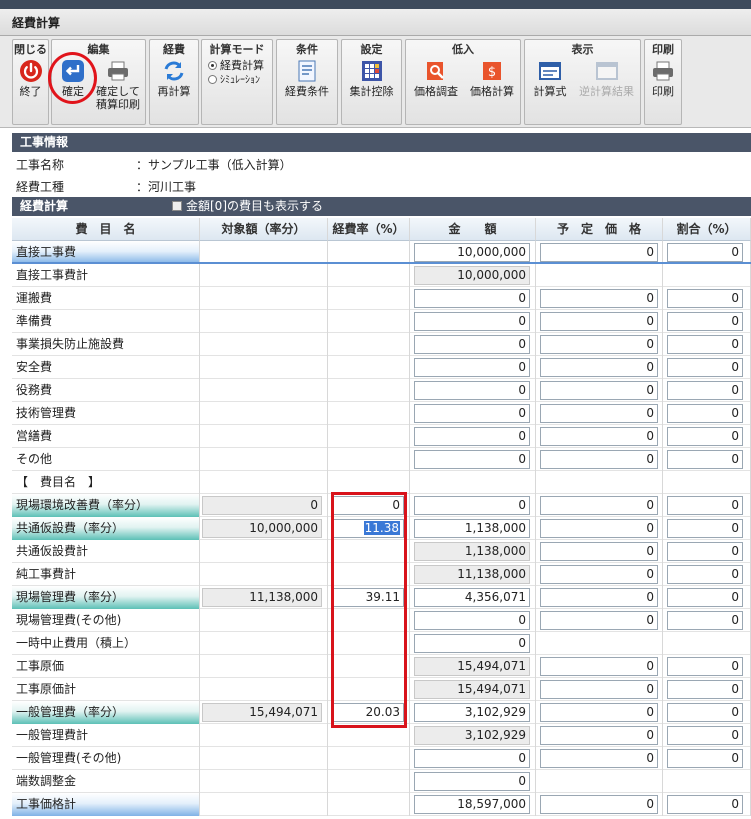 The height and width of the screenshot is (819, 751). What do you see at coordinates (472, 597) in the screenshot?
I see `amount-input: 4,356,071` at bounding box center [472, 597].